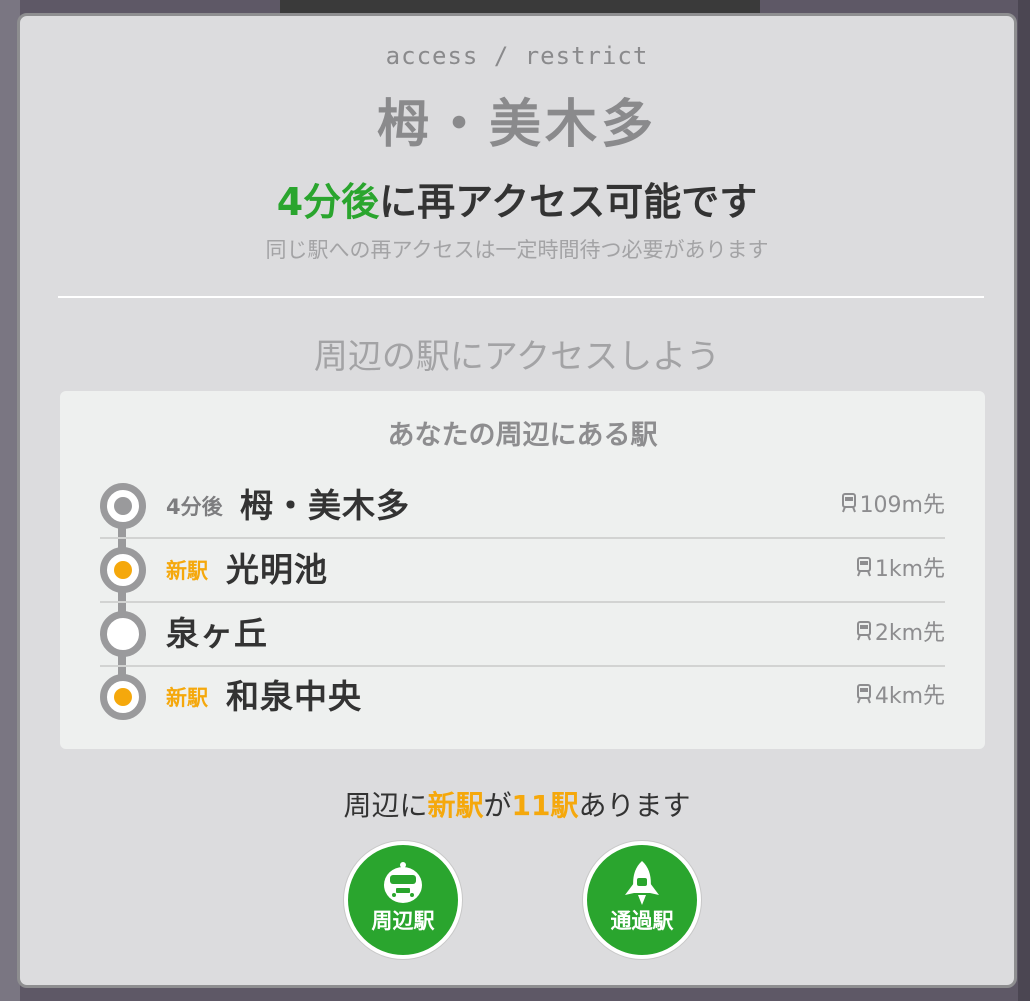 The width and height of the screenshot is (1030, 1001). I want to click on reaccess-message: 4分後に再アクセス可能です, so click(517, 198).